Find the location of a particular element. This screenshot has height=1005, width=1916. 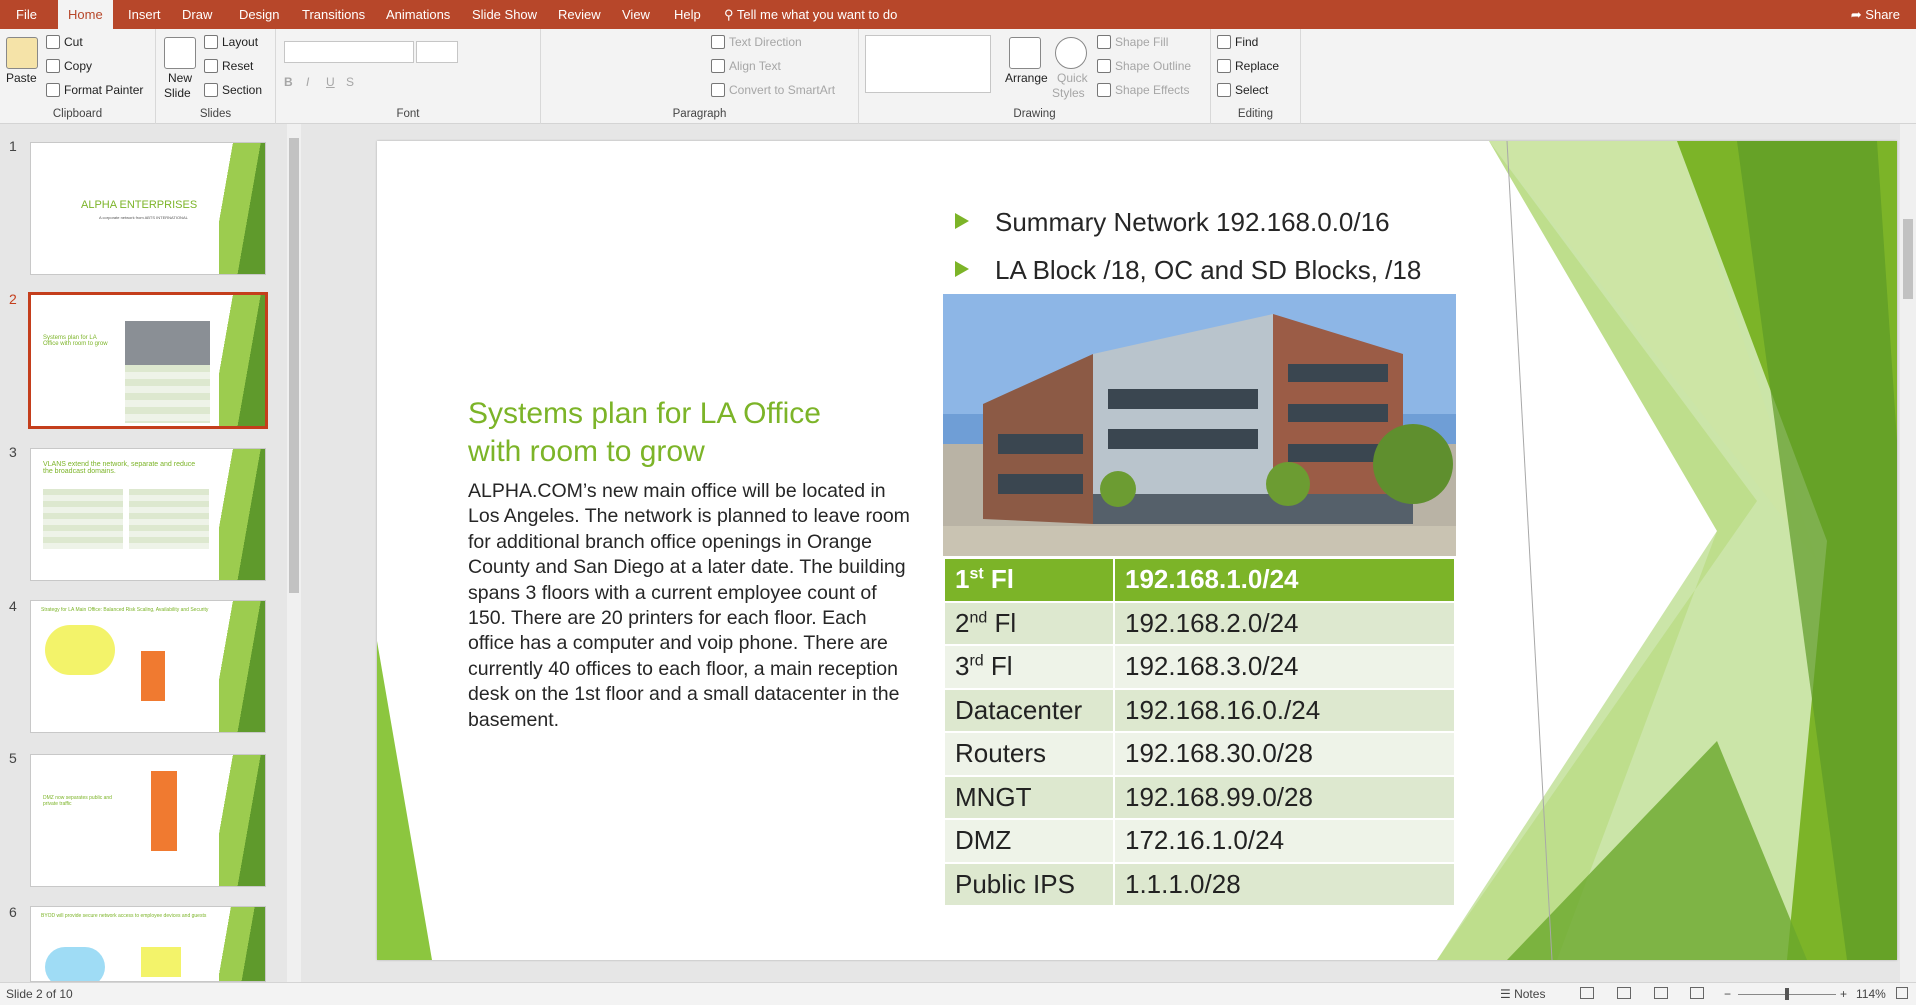

thumbnail-scrollbar is located at coordinates (294, 553).